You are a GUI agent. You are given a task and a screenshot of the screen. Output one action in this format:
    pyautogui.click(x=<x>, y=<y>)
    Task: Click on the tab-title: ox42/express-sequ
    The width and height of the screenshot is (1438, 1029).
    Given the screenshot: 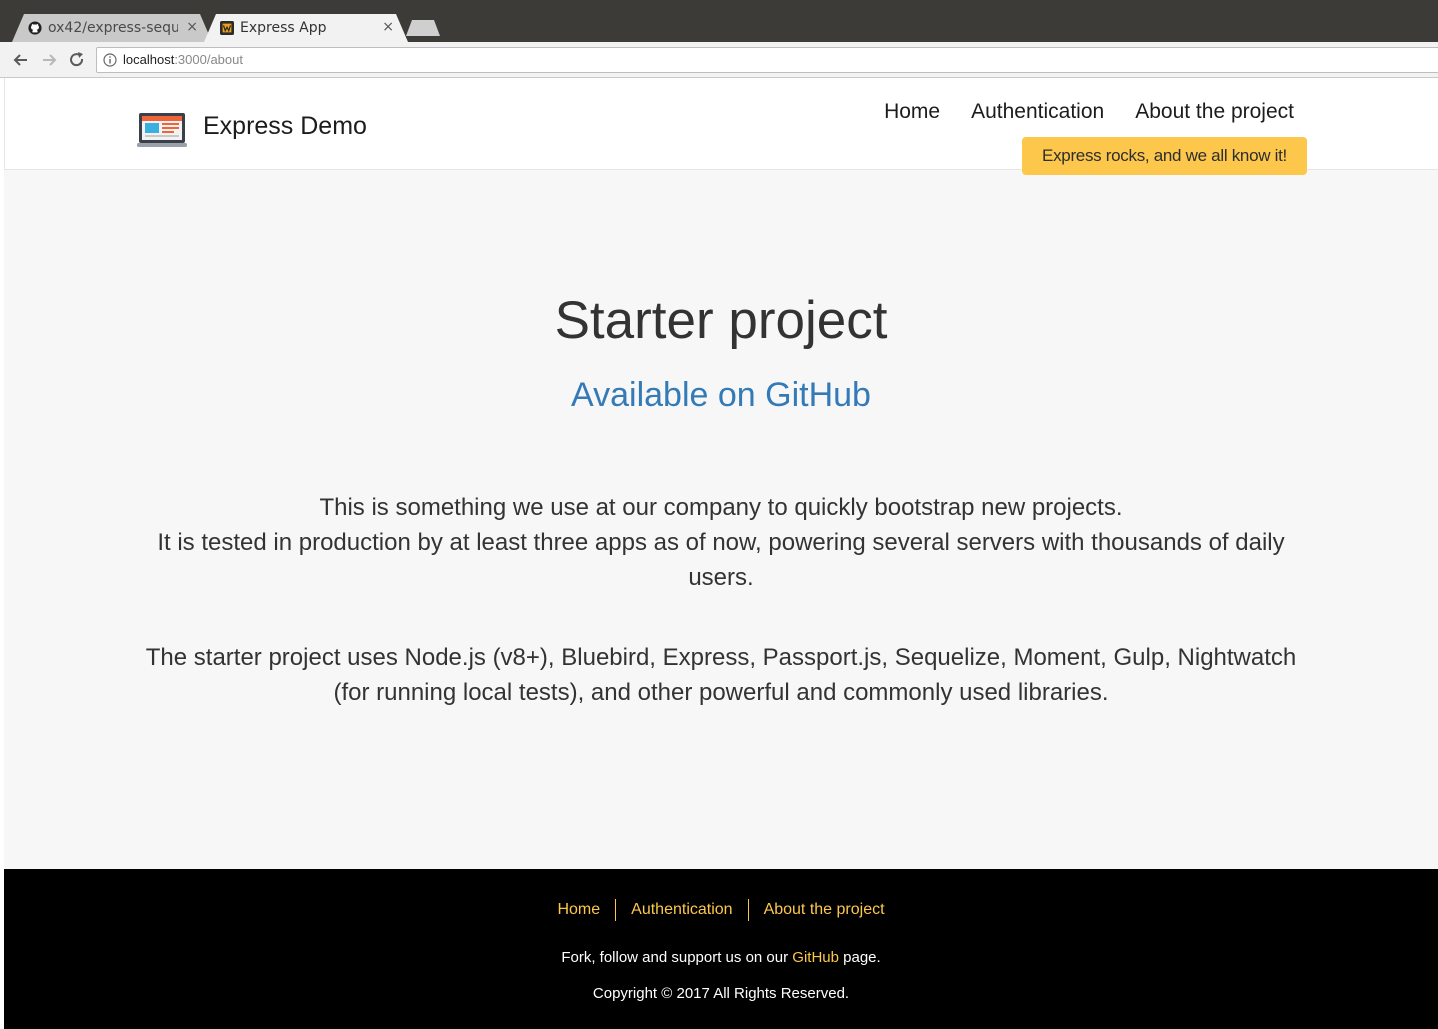 What is the action you would take?
    pyautogui.click(x=113, y=28)
    